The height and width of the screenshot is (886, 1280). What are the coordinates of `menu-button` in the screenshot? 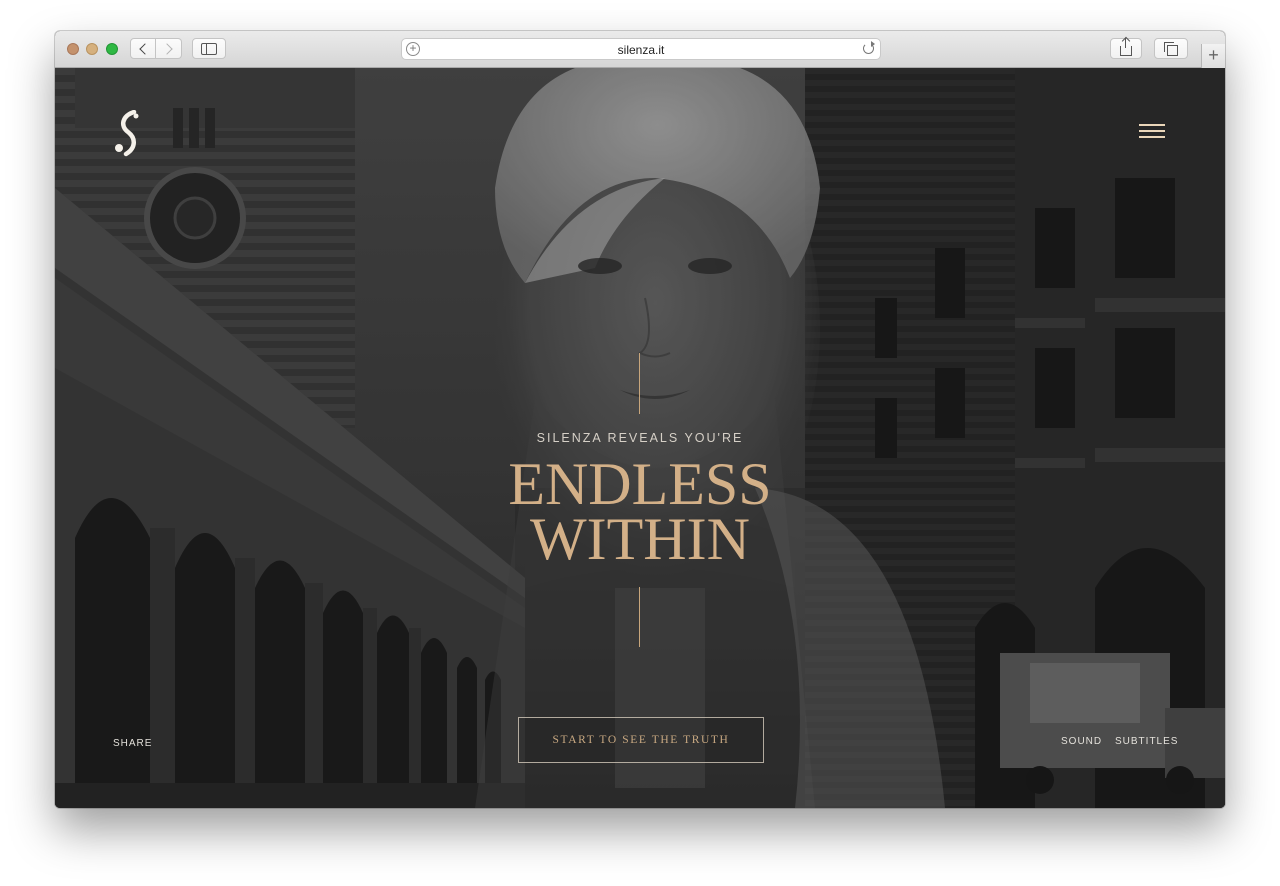 It's located at (1152, 132).